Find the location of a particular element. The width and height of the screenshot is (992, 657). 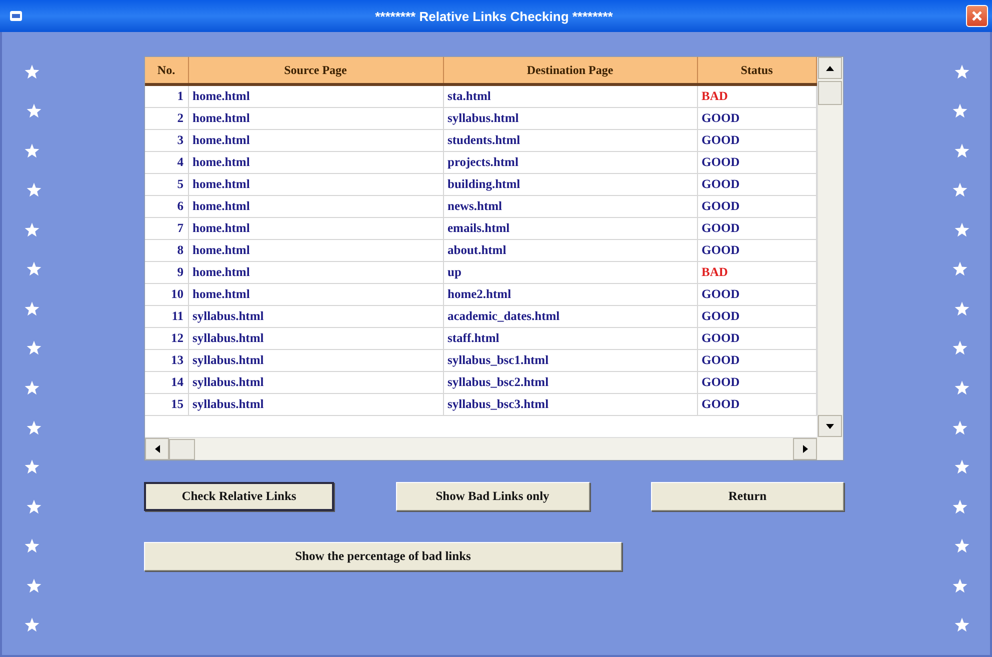

table-cell: 1 is located at coordinates (166, 96).